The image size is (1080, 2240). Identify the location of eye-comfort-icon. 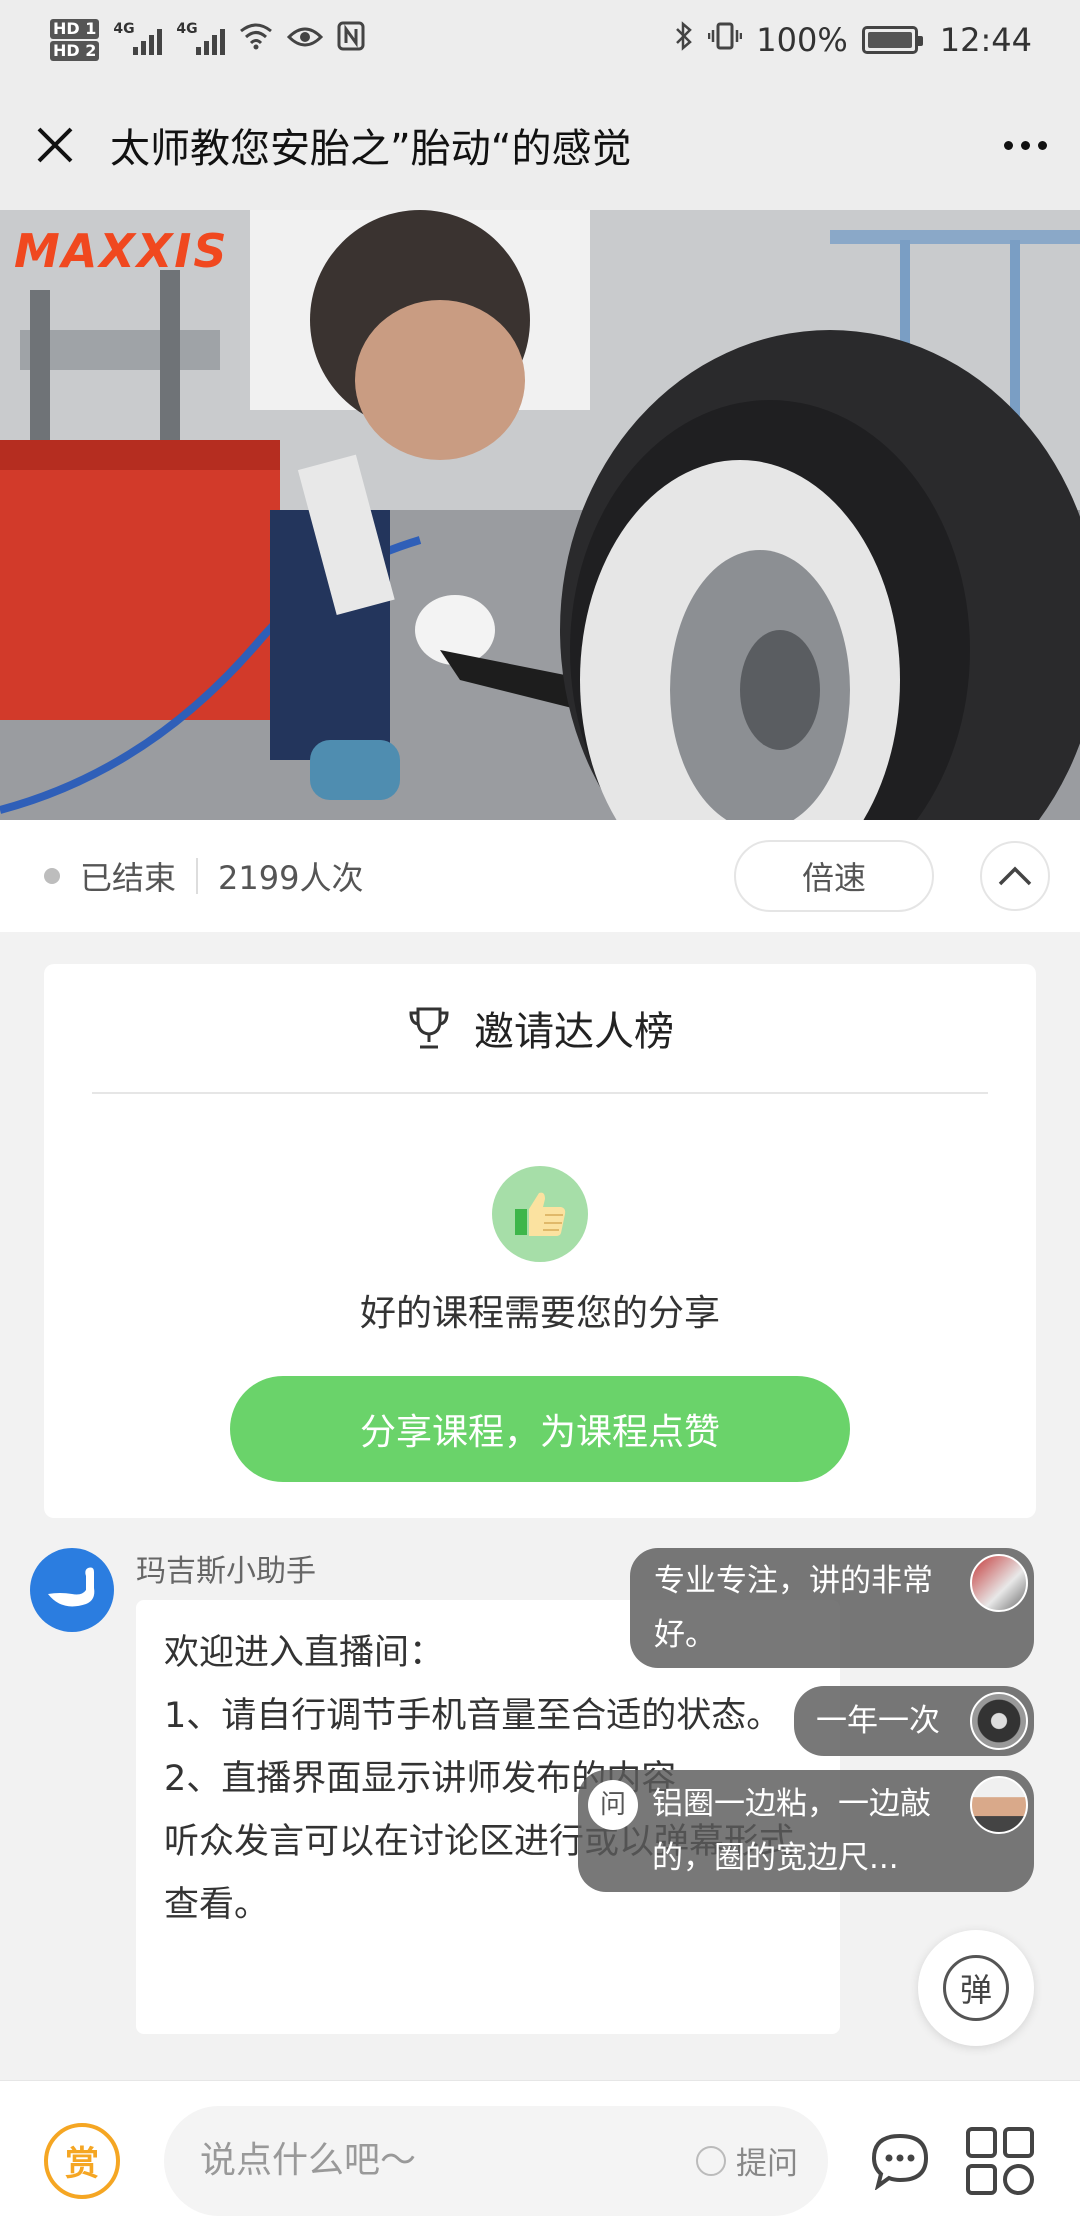
(305, 40).